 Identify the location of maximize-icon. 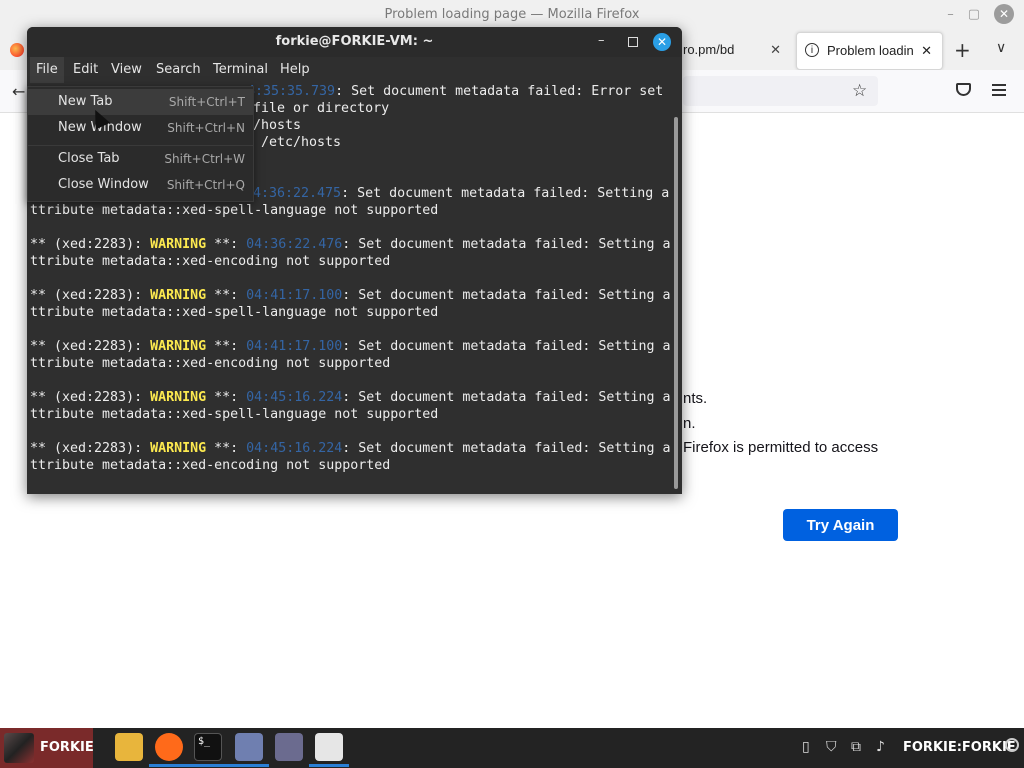
(633, 42).